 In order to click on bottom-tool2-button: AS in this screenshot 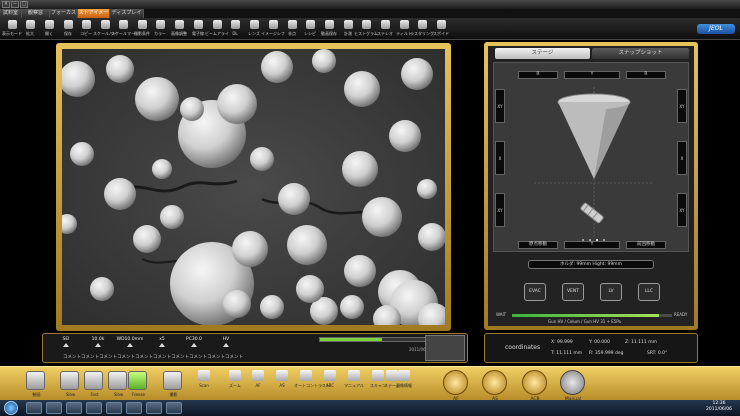, I will do `click(282, 379)`.